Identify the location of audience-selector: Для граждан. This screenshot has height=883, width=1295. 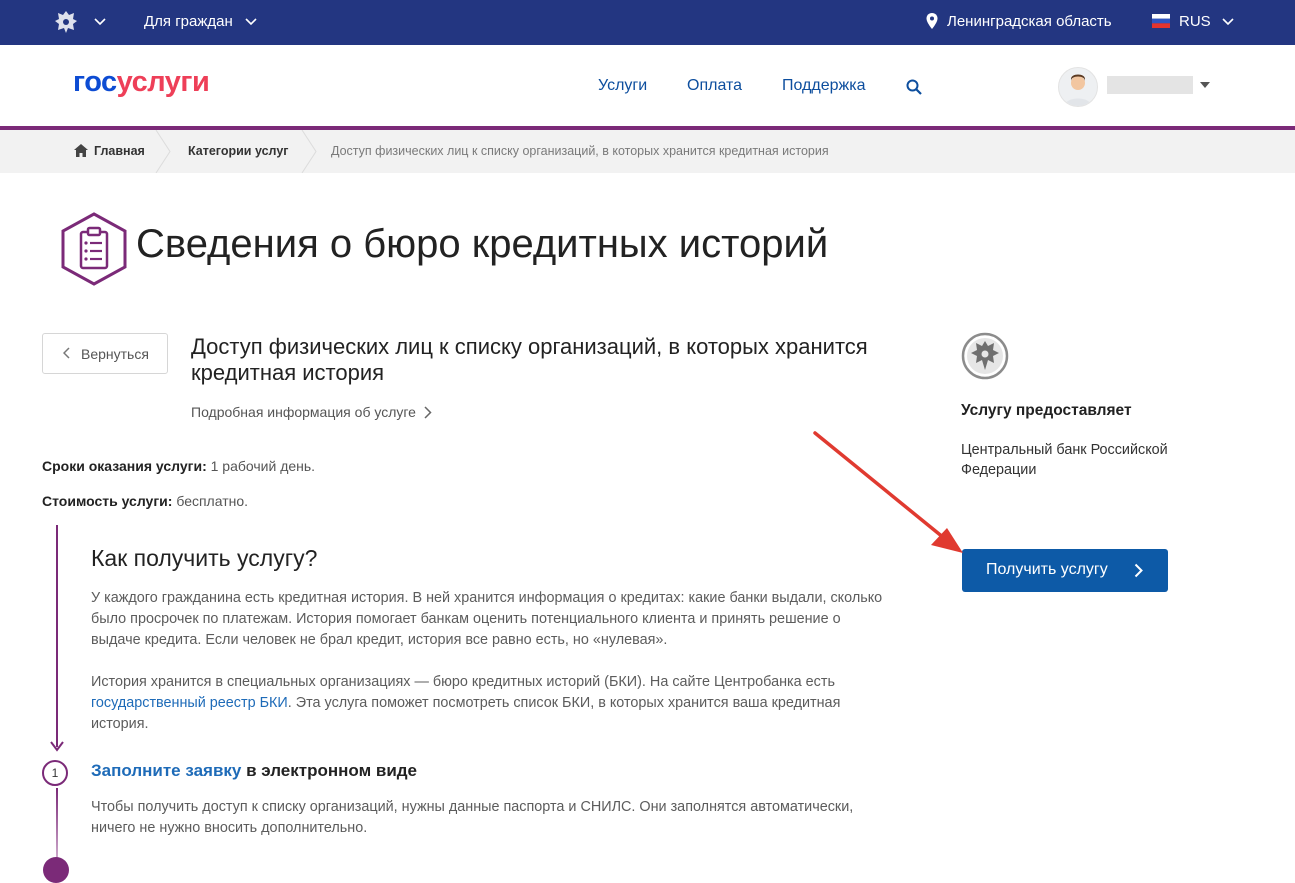
(188, 21).